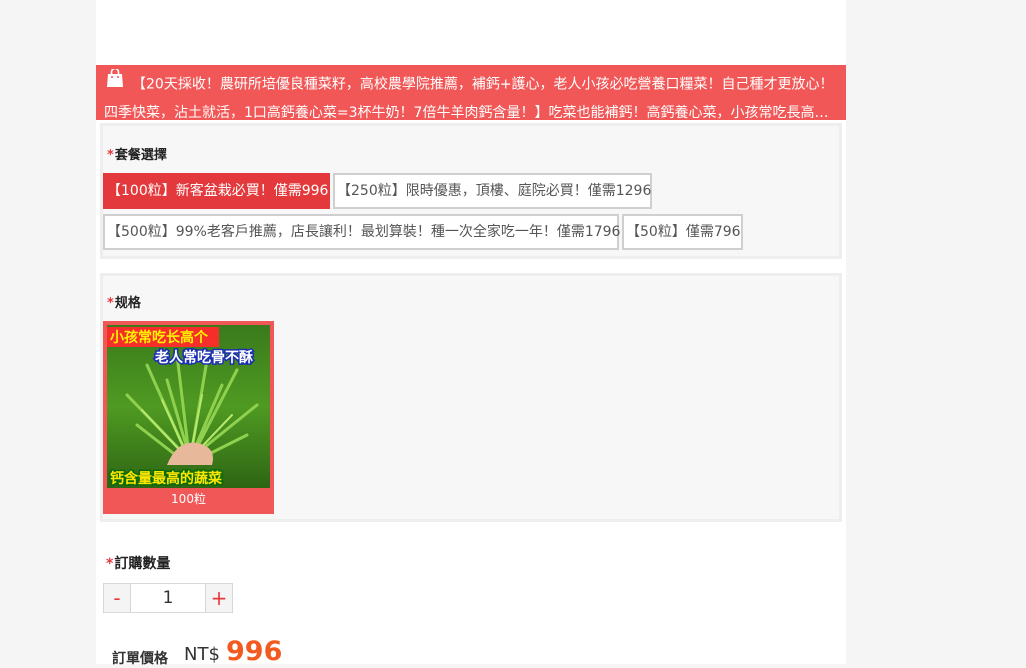 This screenshot has height=668, width=1026. What do you see at coordinates (115, 83) in the screenshot?
I see `shopping-bag-icon` at bounding box center [115, 83].